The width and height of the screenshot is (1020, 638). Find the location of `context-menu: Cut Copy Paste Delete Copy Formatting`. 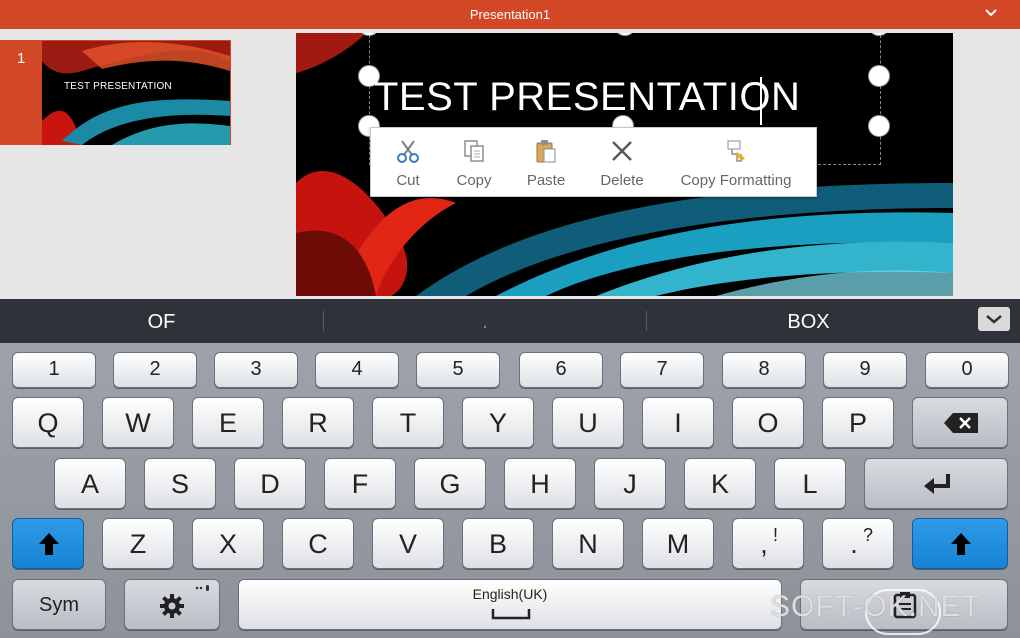

context-menu: Cut Copy Paste Delete Copy Formatting is located at coordinates (593, 162).